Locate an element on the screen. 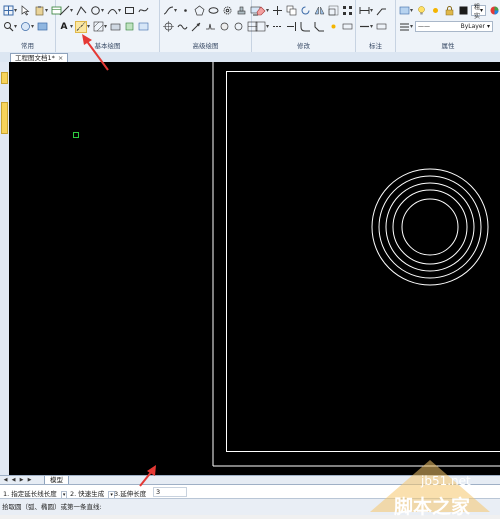  command-option-1: 1. 指定延长线长度 ▾ is located at coordinates (35, 493).